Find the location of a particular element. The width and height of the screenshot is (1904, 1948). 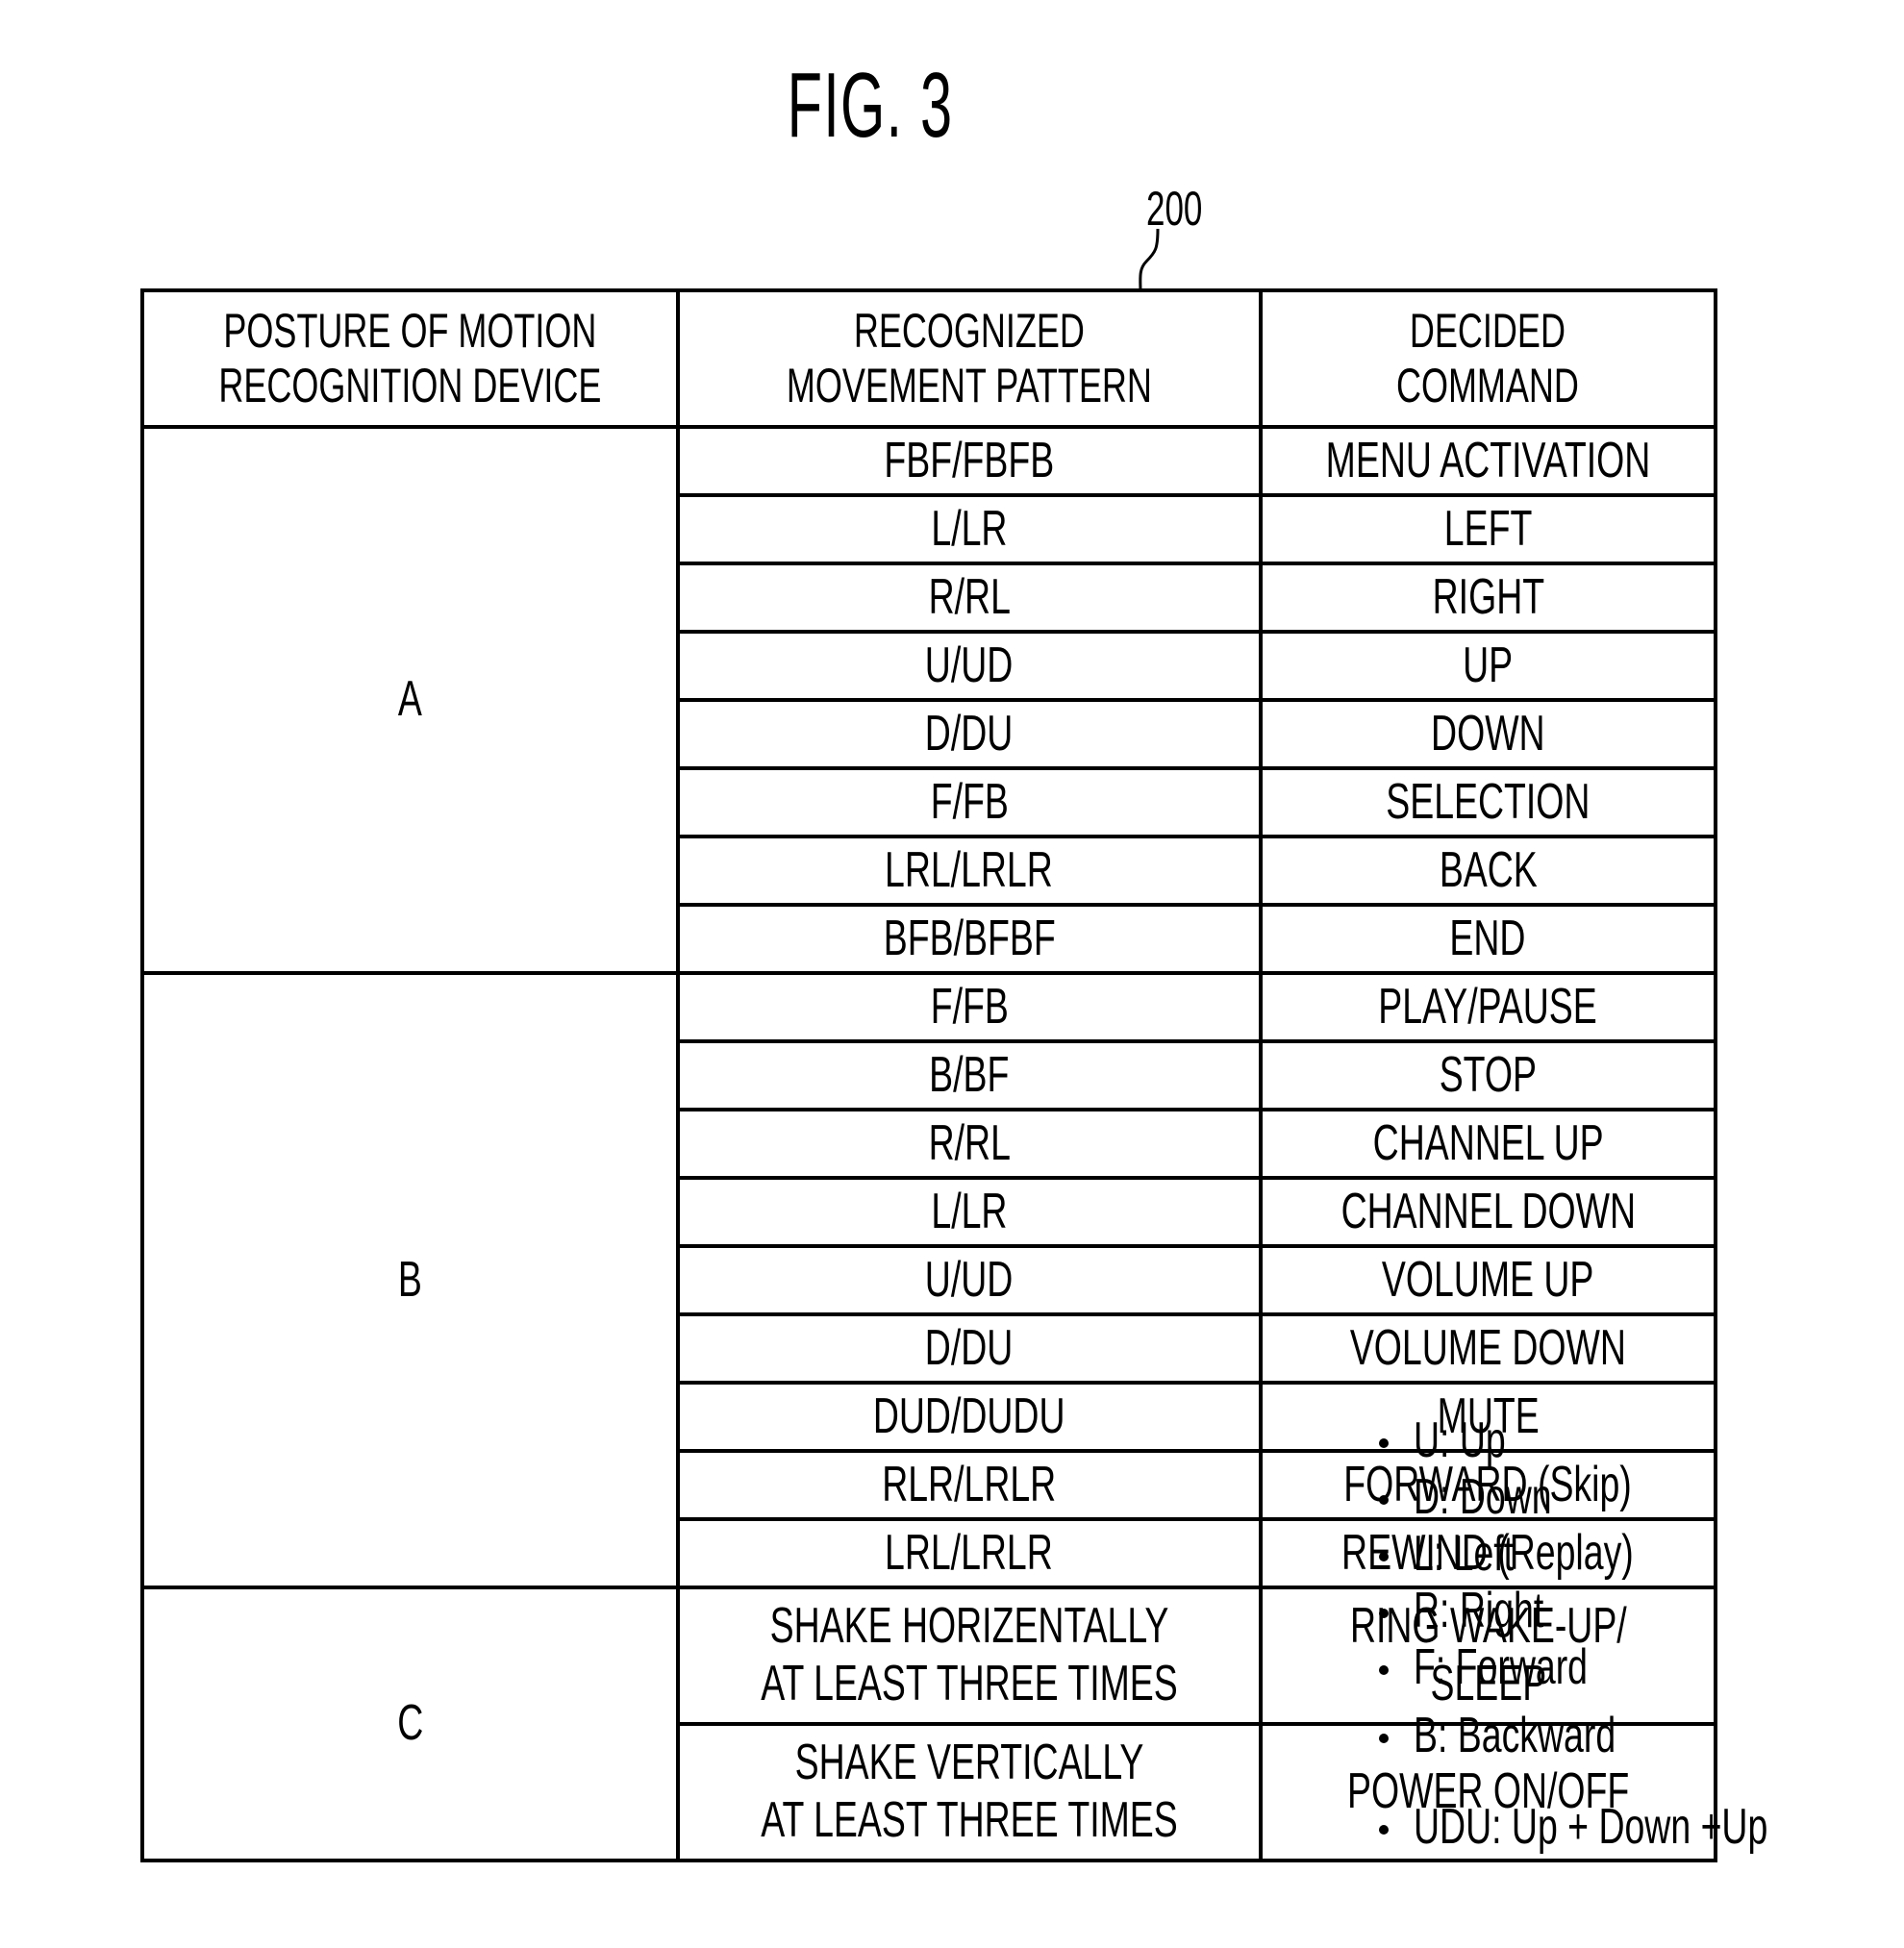

legend-text: UDU: Up + Down +Up is located at coordinates (1591, 1827).